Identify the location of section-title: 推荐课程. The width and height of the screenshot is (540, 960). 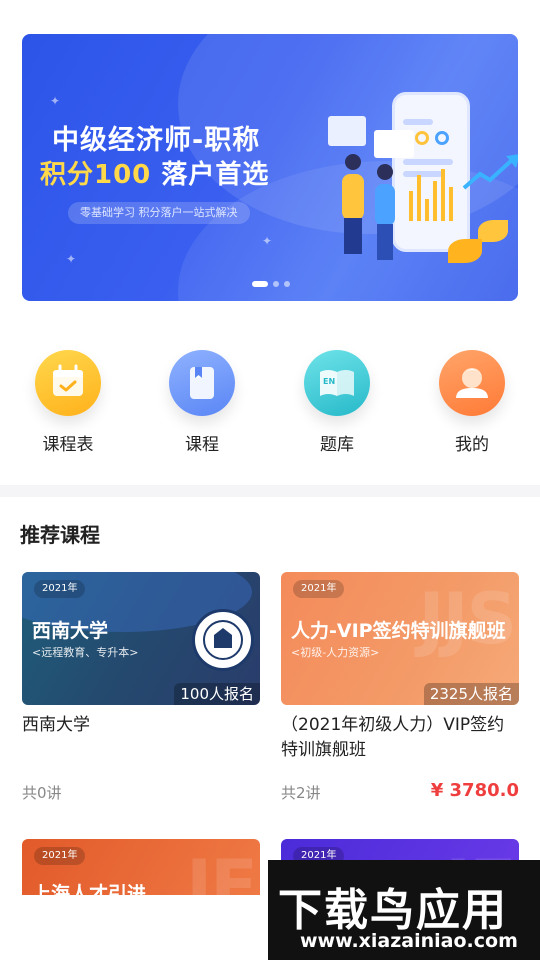
(60, 535).